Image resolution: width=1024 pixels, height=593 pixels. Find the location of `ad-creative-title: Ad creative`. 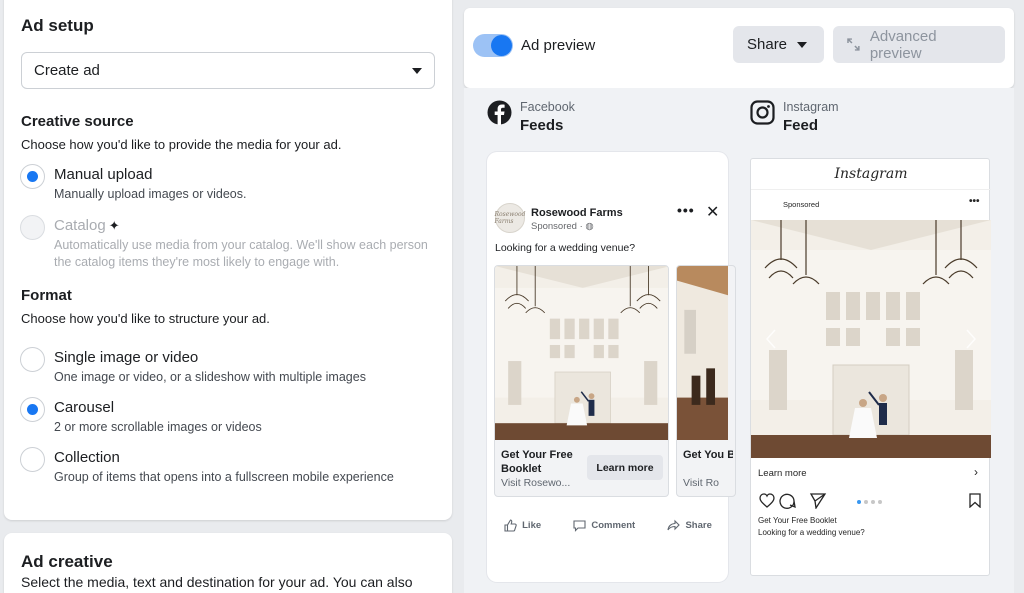

ad-creative-title: Ad creative is located at coordinates (67, 561).